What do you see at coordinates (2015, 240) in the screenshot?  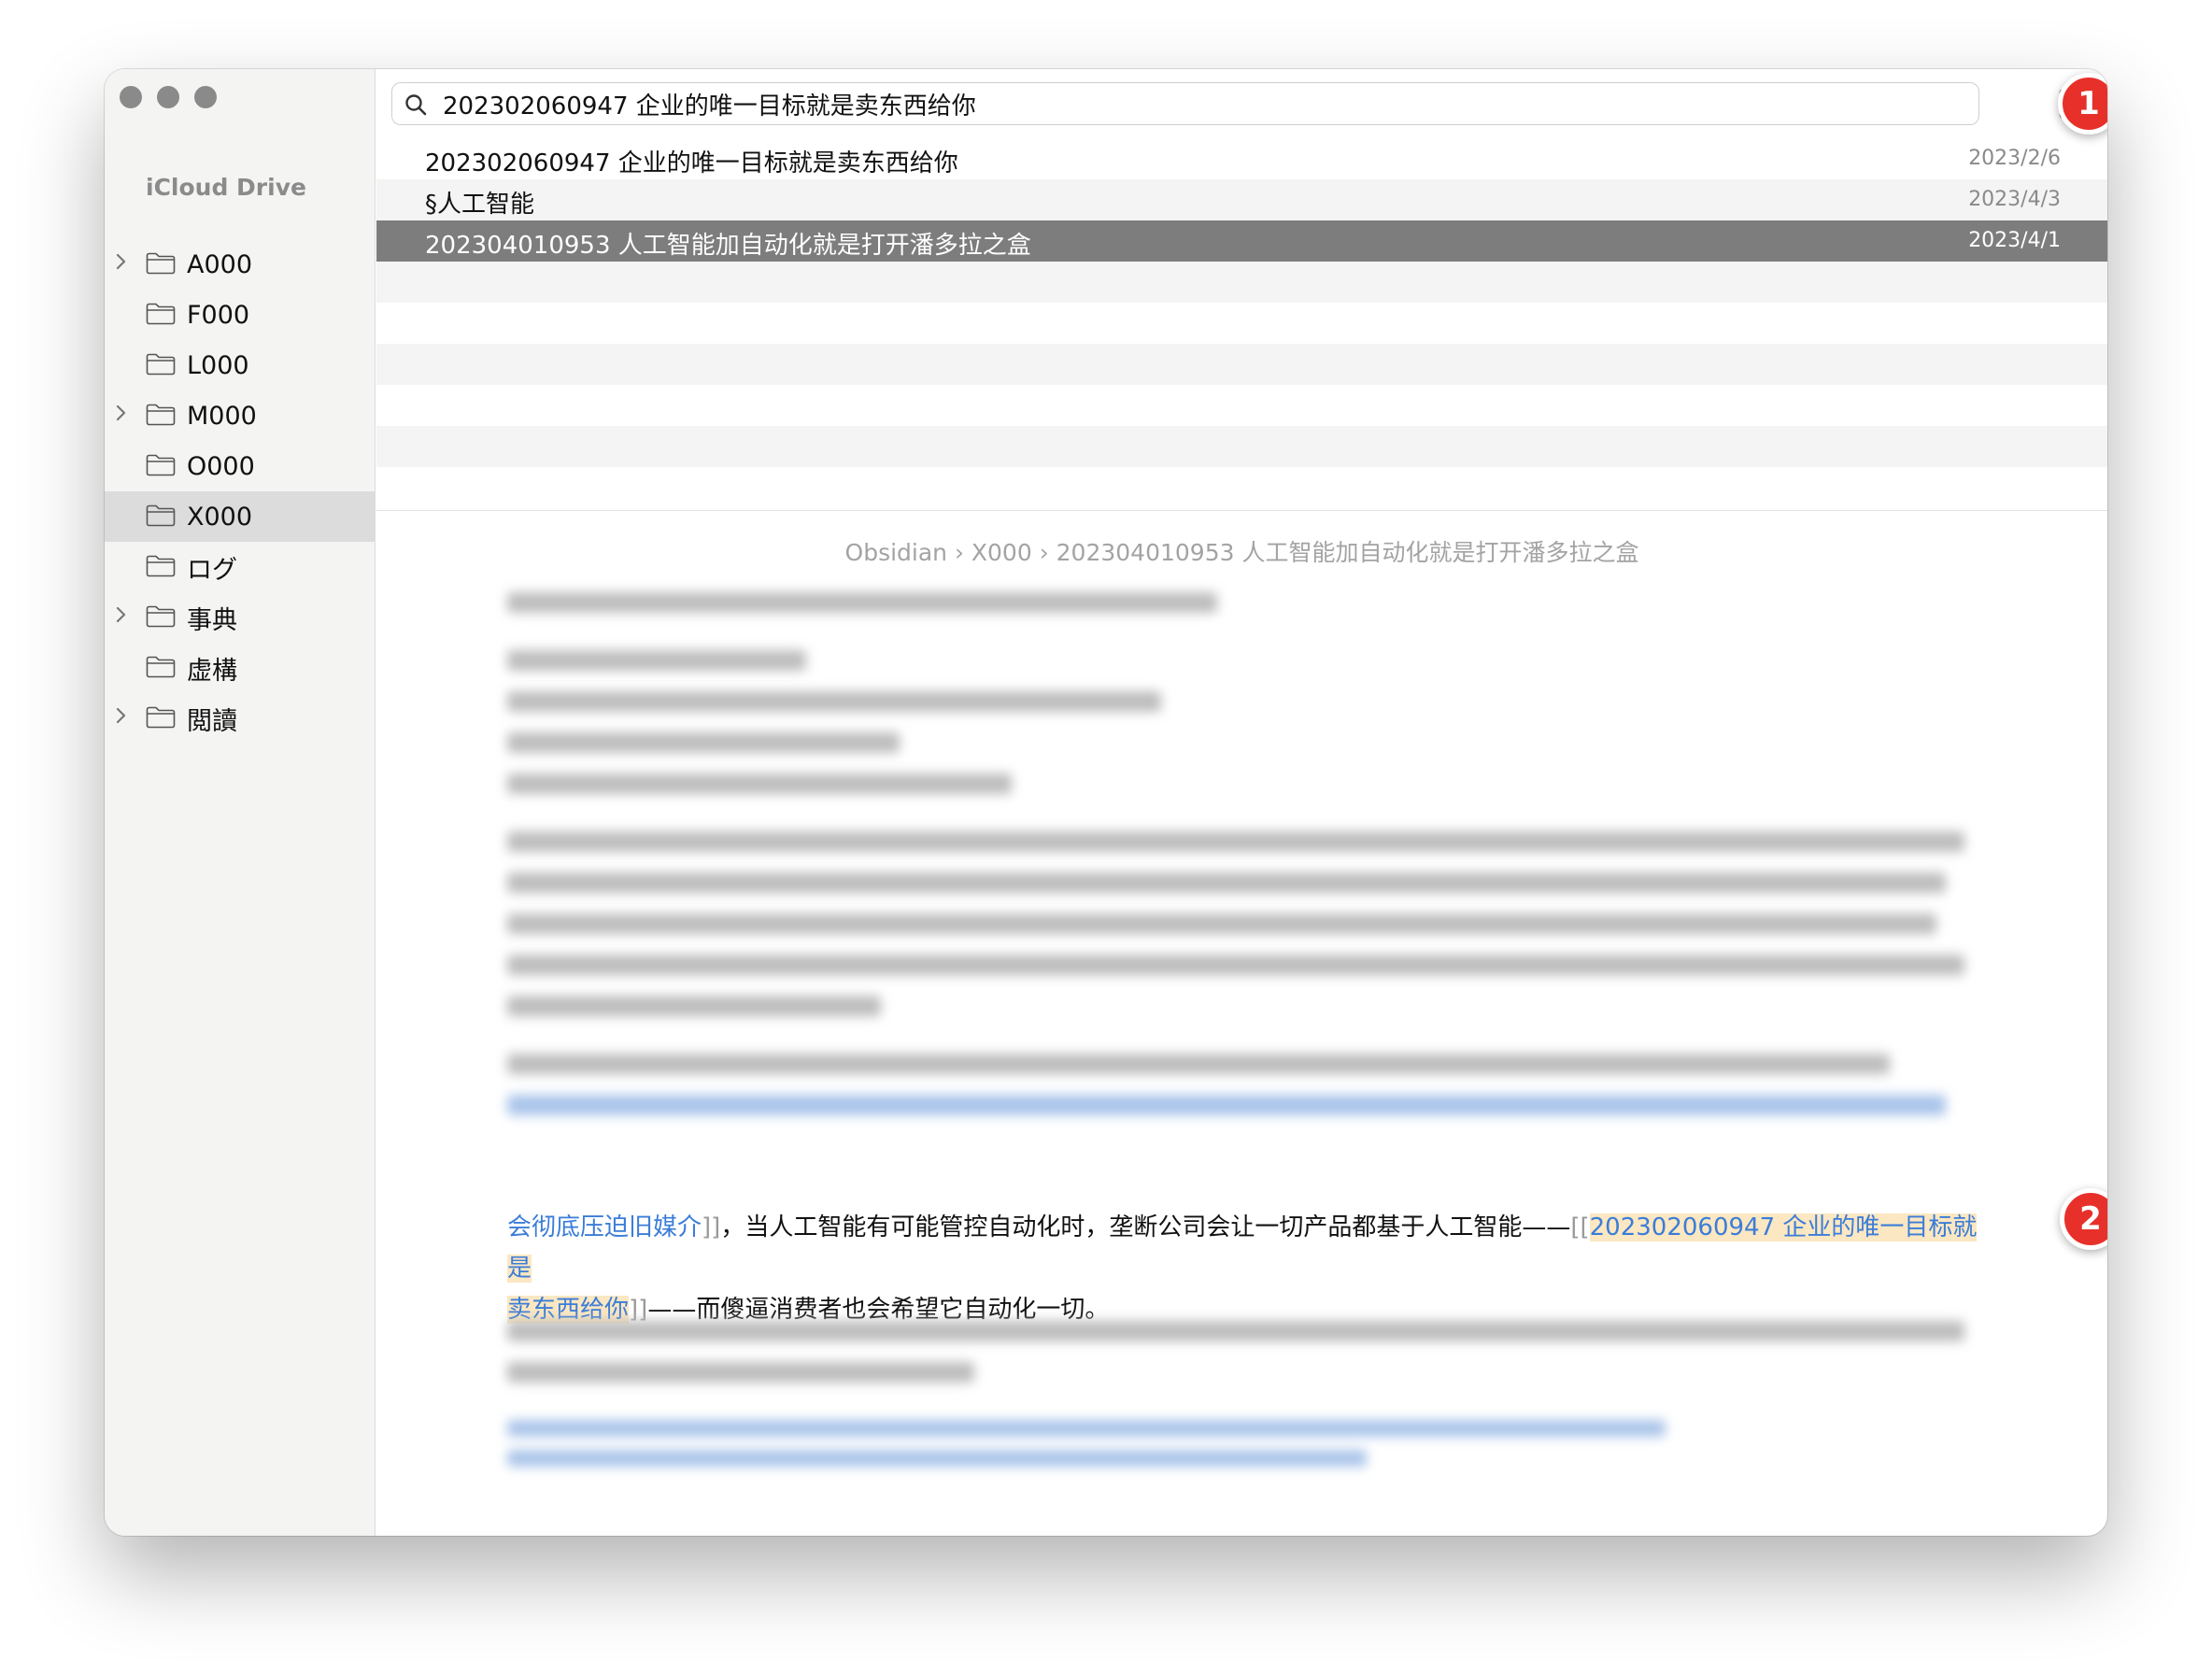 I see `result-date: 2023/4/1` at bounding box center [2015, 240].